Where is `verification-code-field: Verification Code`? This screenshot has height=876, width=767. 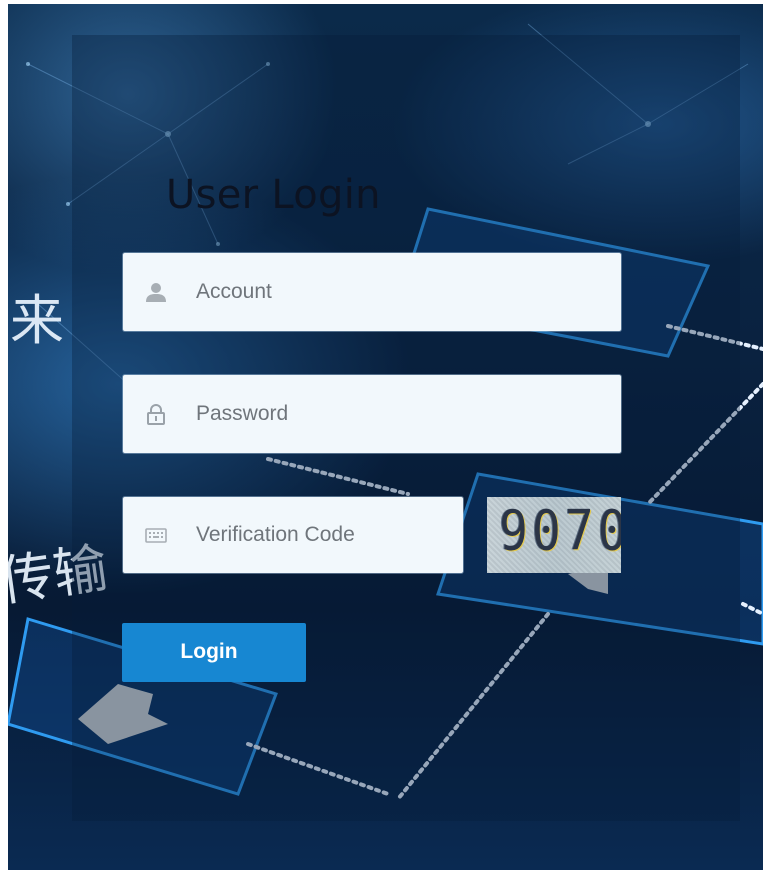 verification-code-field: Verification Code is located at coordinates (293, 535).